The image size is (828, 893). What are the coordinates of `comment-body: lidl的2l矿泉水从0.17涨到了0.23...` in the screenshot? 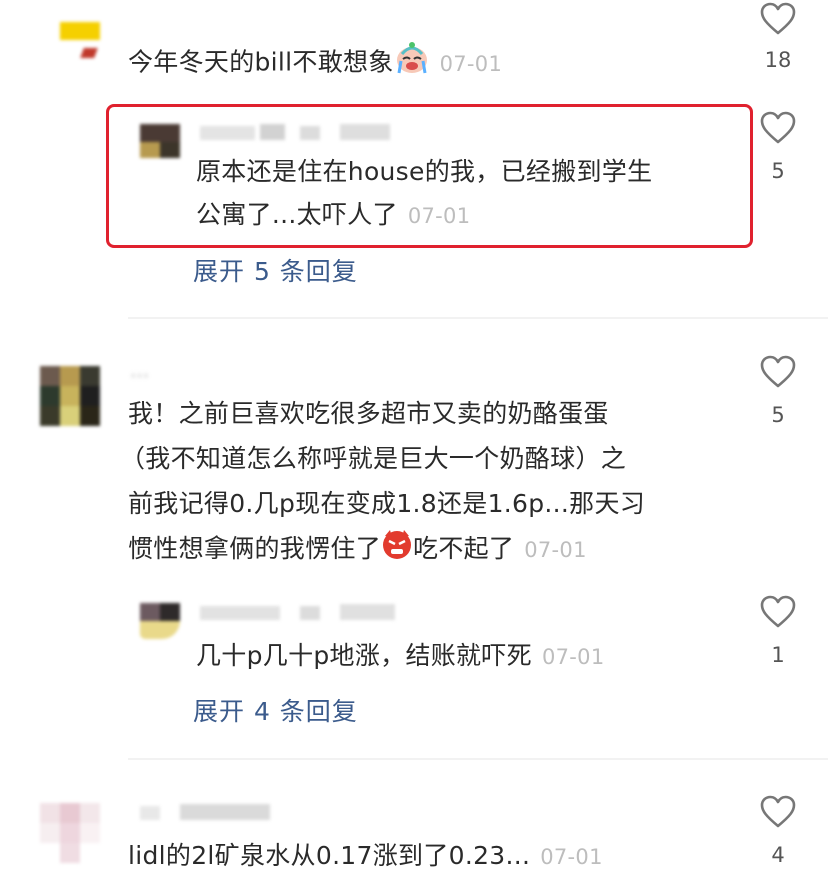 It's located at (329, 855).